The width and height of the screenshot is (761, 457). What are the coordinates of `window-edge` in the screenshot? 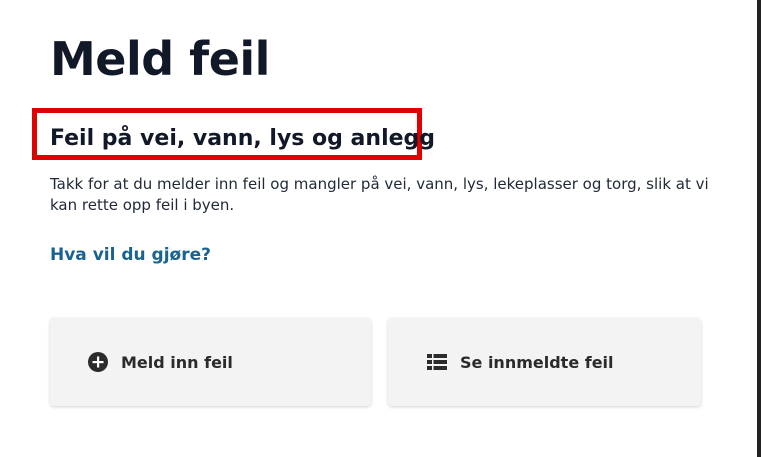 It's located at (759, 228).